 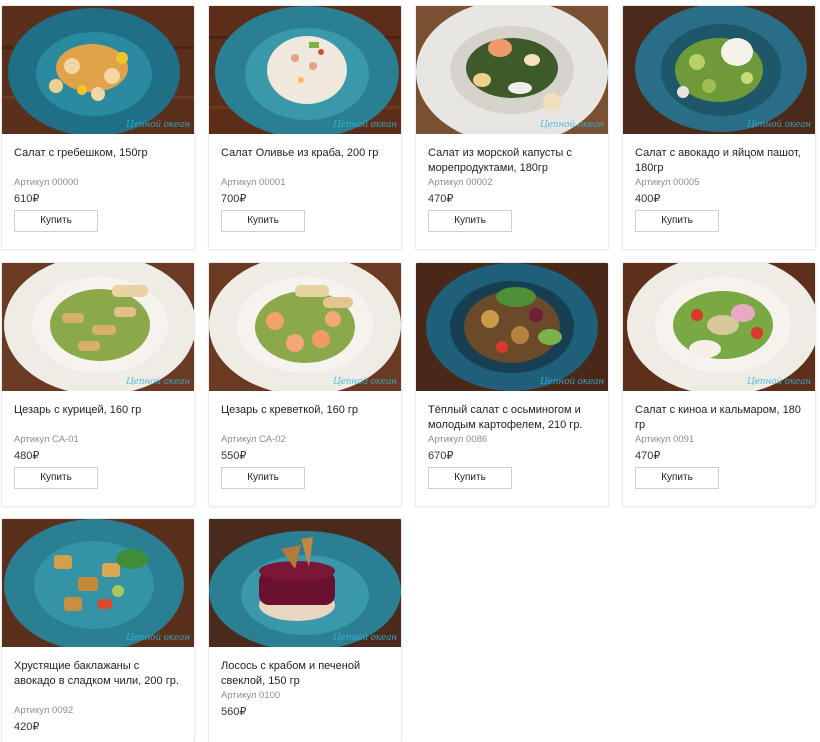 I want to click on product-price: 670₽, so click(x=441, y=456).